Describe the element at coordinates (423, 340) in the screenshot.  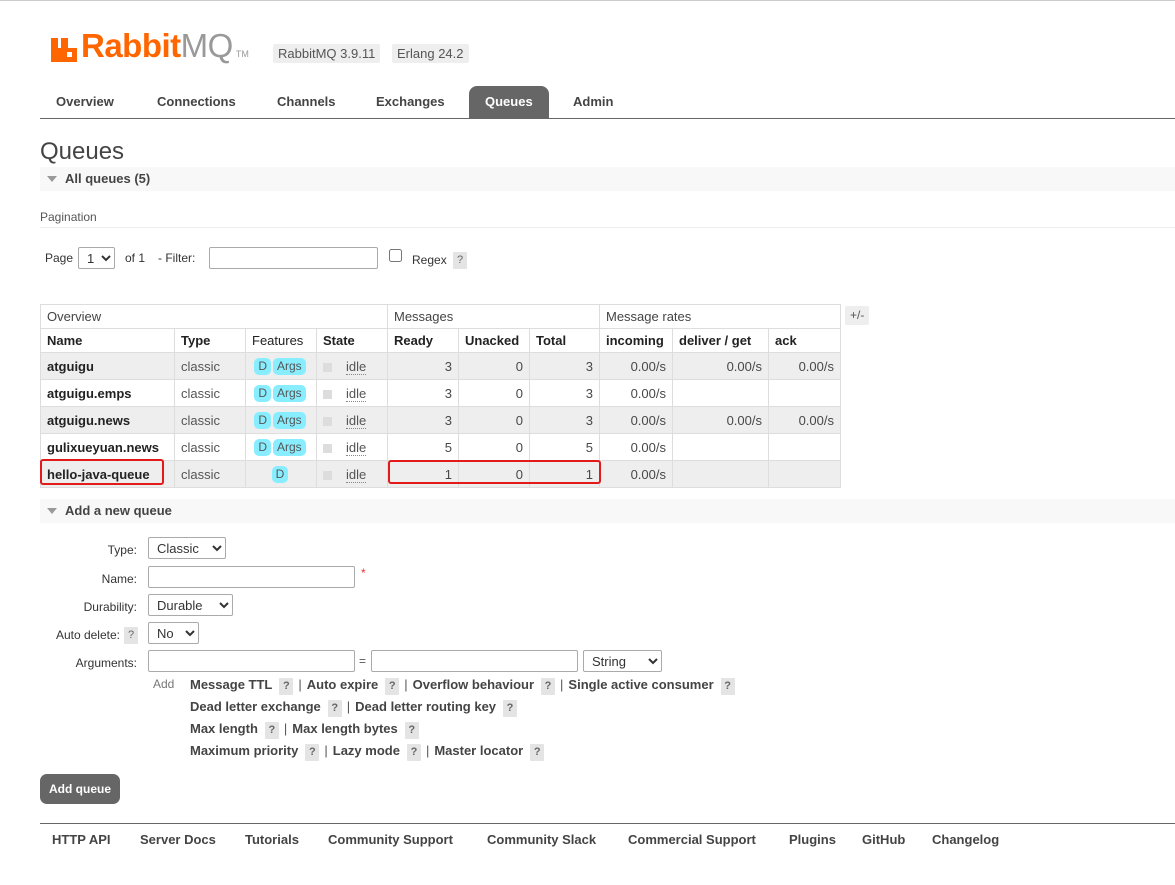
I see `col-ready: Ready` at that location.